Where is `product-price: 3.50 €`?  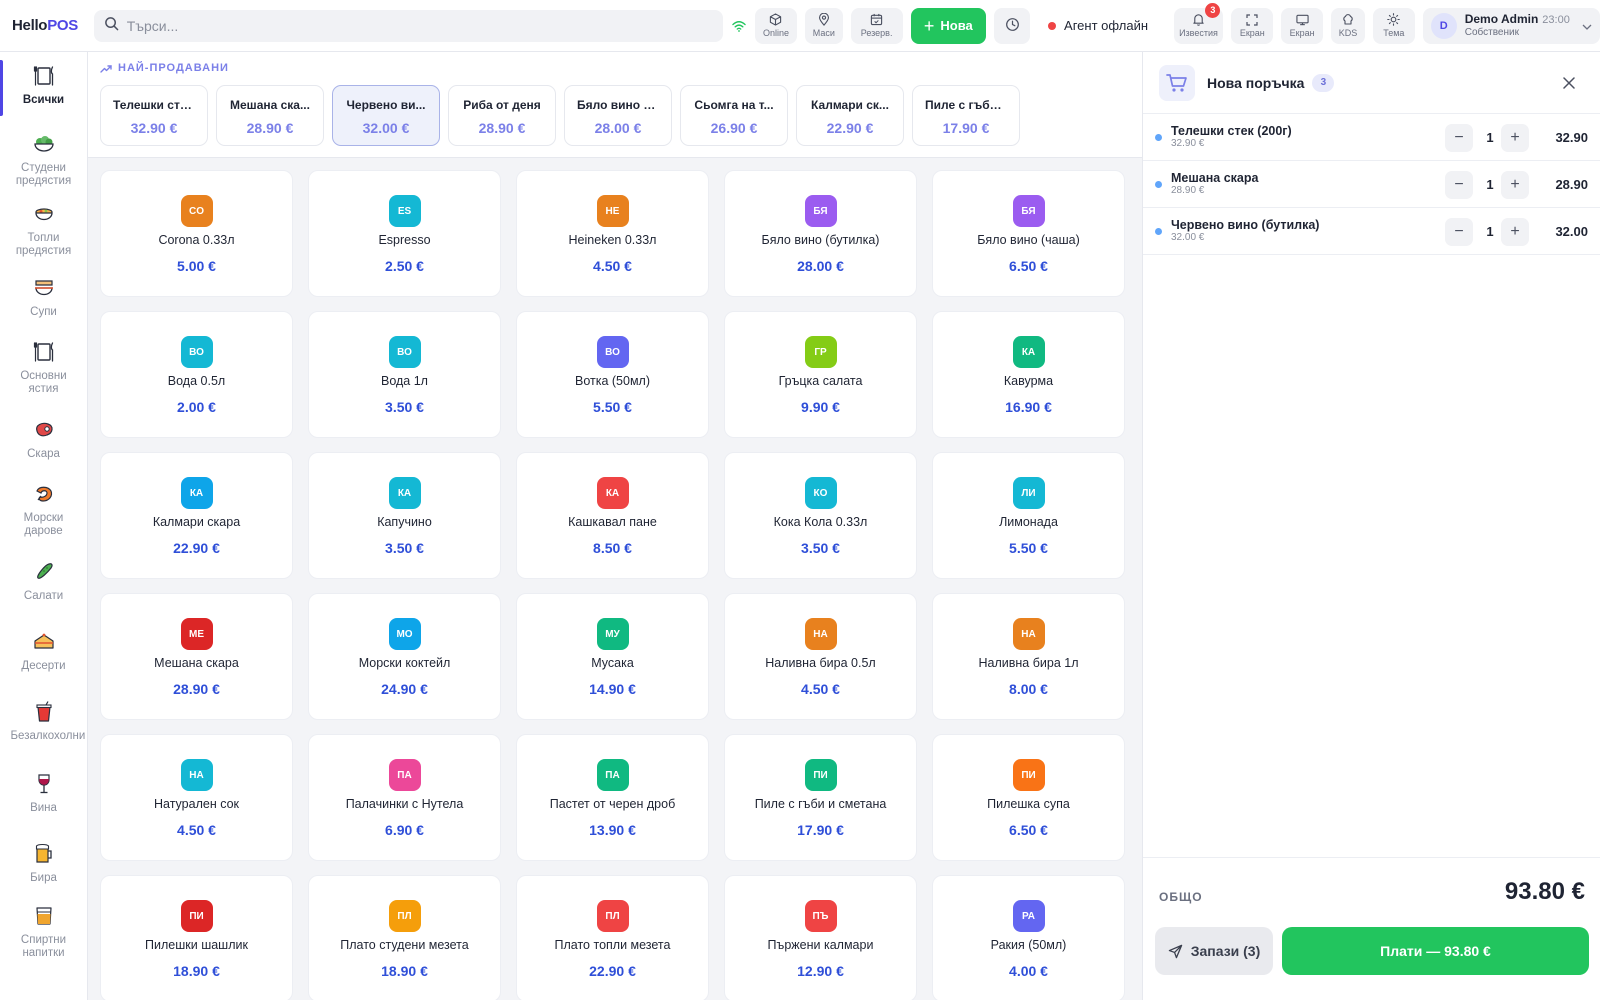 product-price: 3.50 € is located at coordinates (404, 548).